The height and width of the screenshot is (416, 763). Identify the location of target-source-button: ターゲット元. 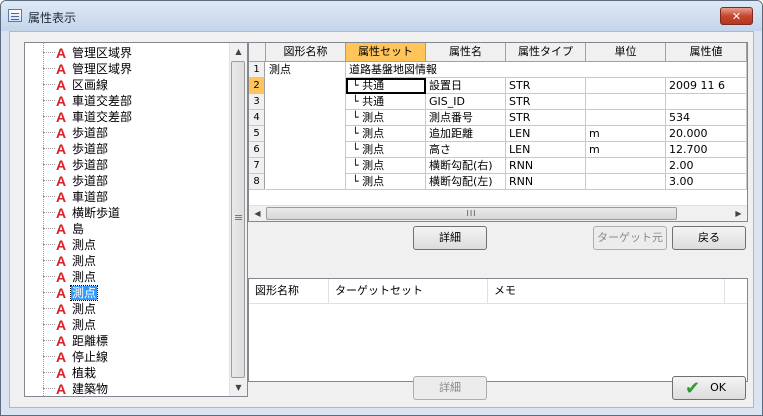
(630, 238).